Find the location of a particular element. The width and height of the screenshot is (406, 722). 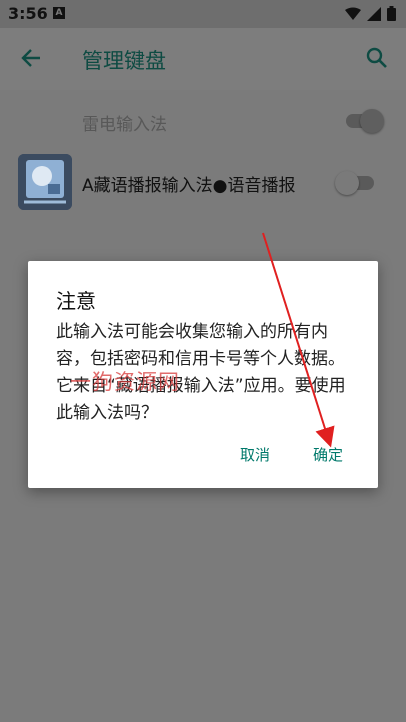

wifi-icon is located at coordinates (353, 13).